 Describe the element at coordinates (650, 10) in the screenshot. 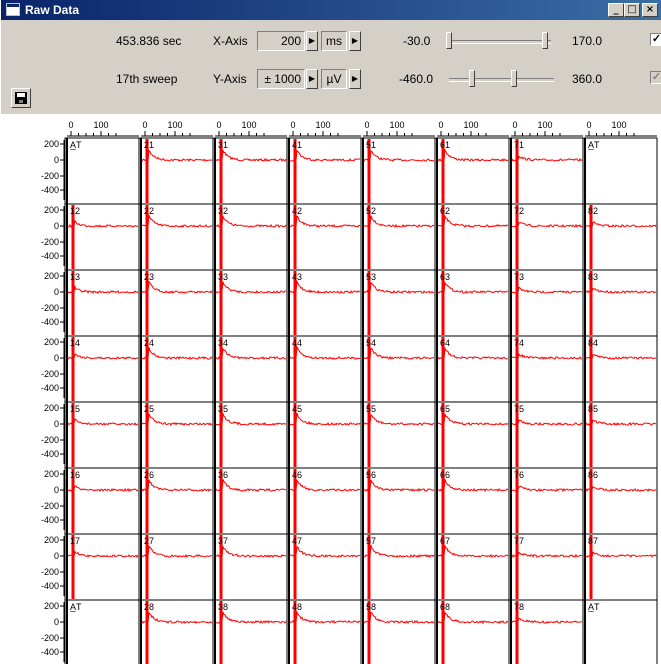

I see `close-button: ×` at that location.